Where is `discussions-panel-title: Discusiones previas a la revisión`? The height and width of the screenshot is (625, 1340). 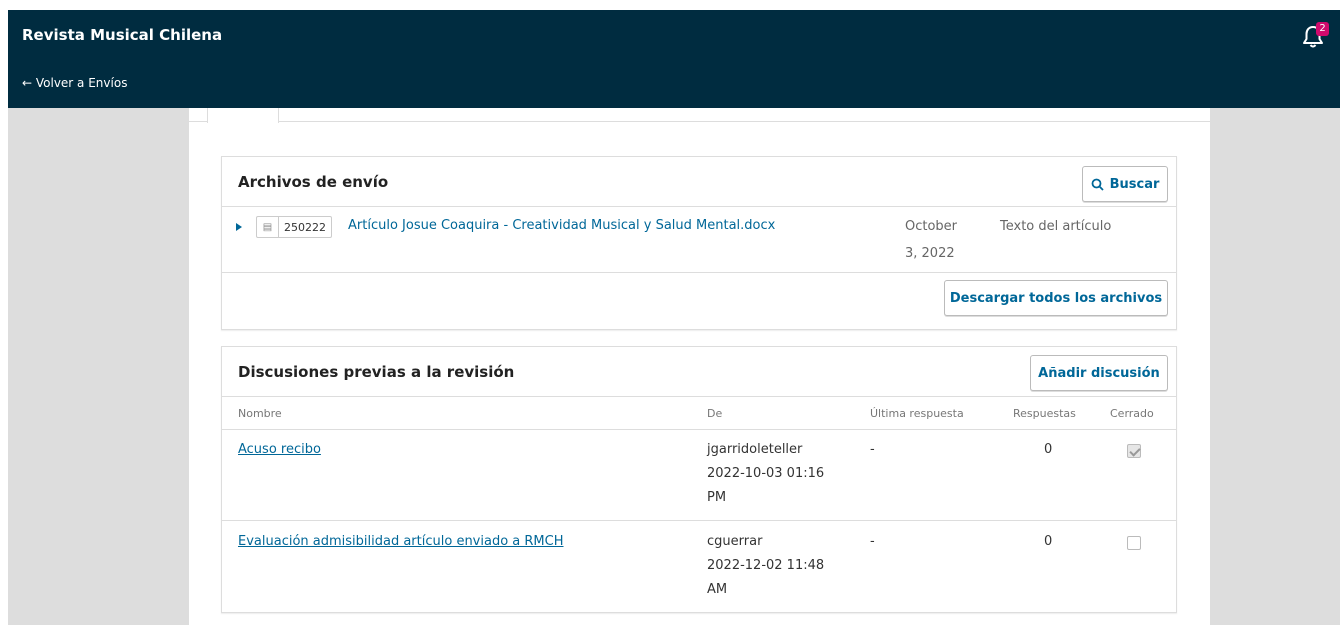 discussions-panel-title: Discusiones previas a la revisión is located at coordinates (376, 372).